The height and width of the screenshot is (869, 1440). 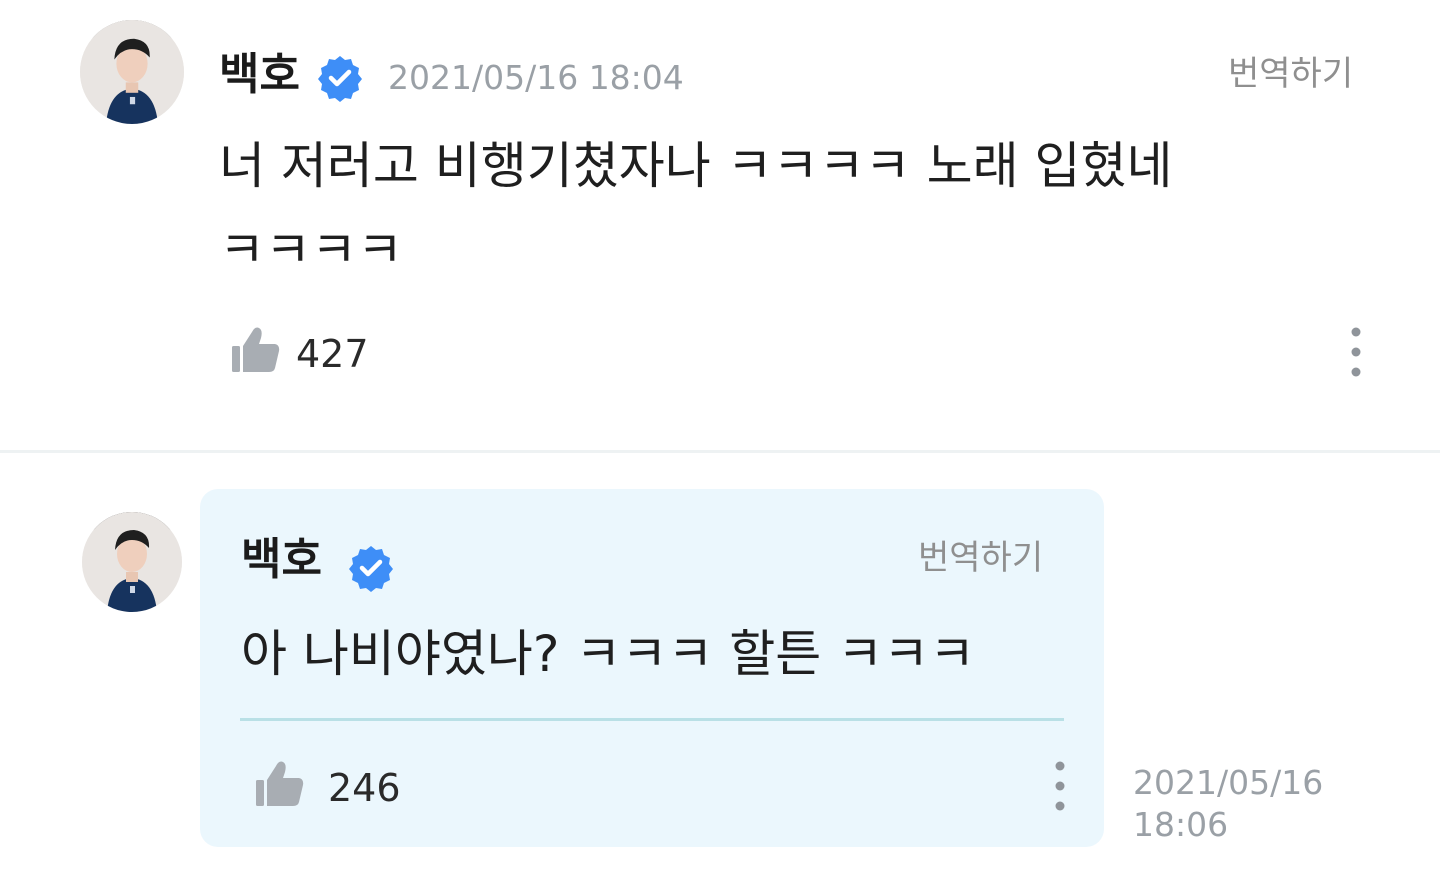 What do you see at coordinates (311, 250) in the screenshot?
I see `comment-text-line: ㅋㅋㅋㅋ` at bounding box center [311, 250].